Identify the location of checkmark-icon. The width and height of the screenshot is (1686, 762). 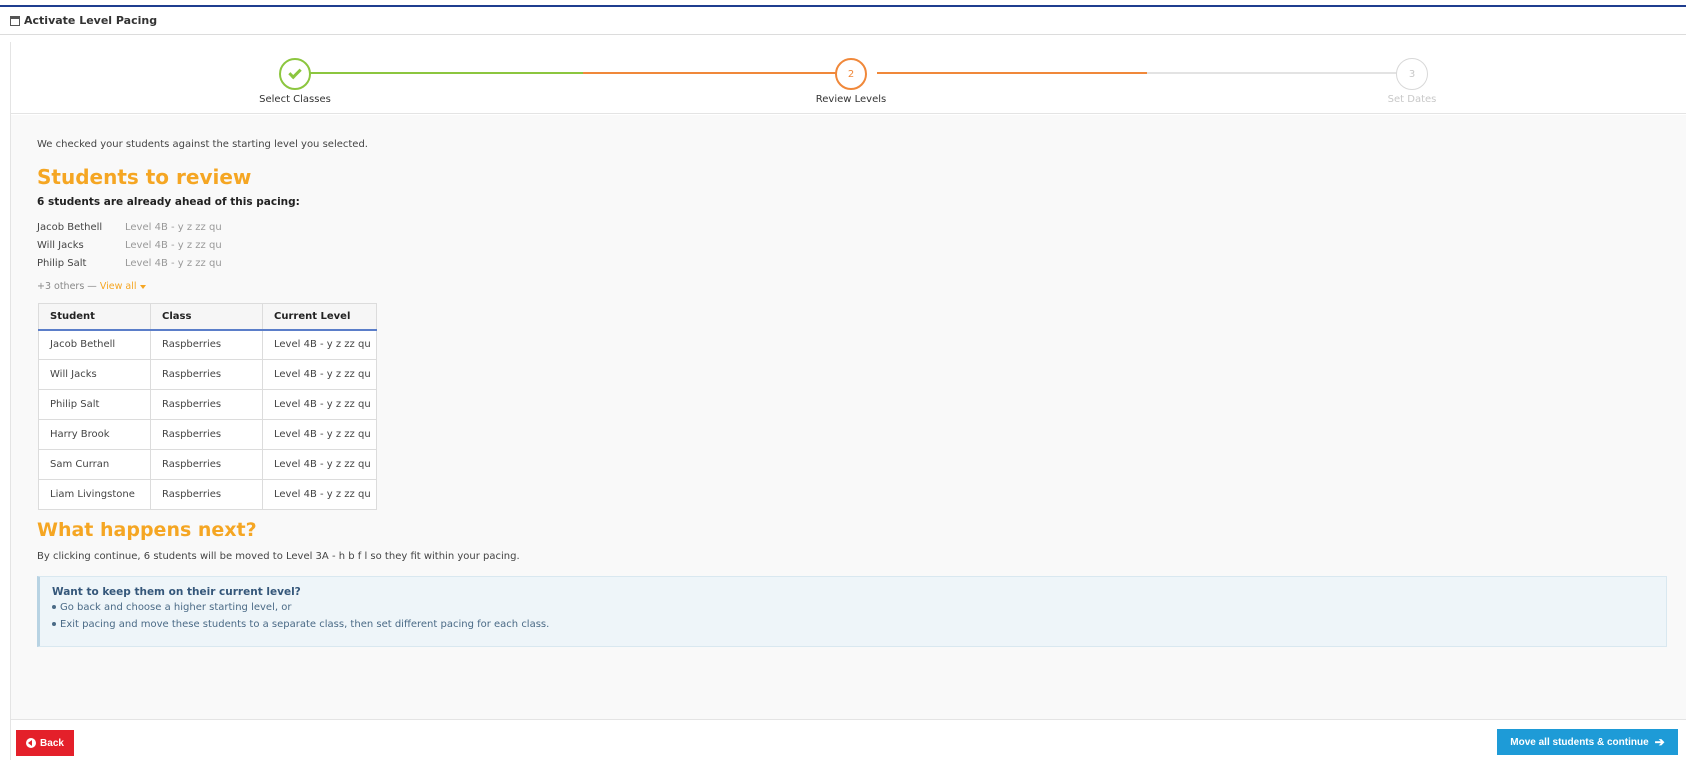
(295, 72).